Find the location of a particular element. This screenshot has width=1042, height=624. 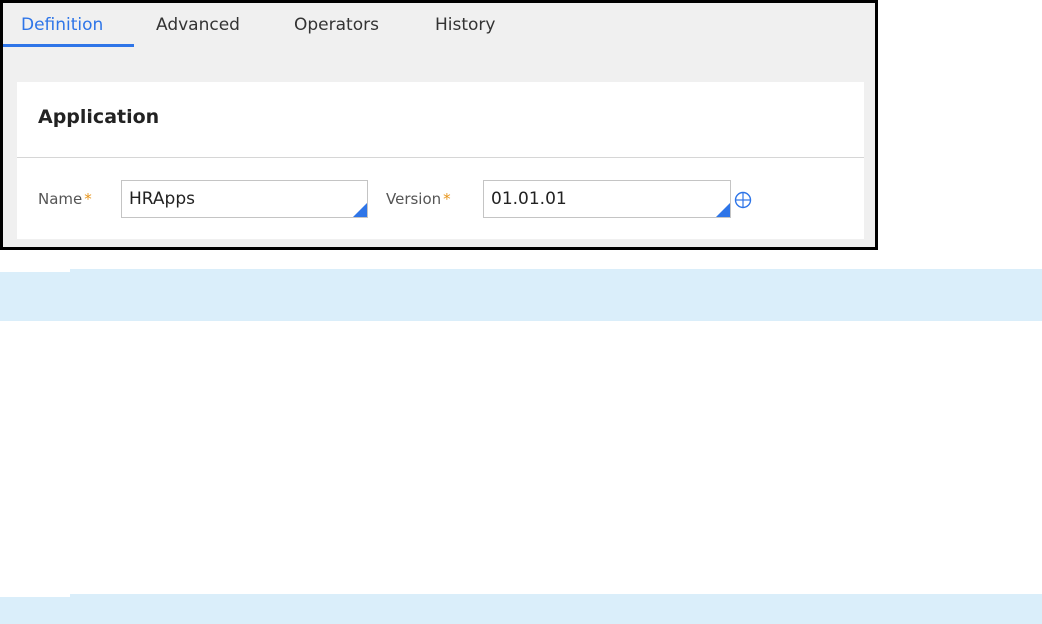

tab-advanced: Advanced is located at coordinates (198, 29).